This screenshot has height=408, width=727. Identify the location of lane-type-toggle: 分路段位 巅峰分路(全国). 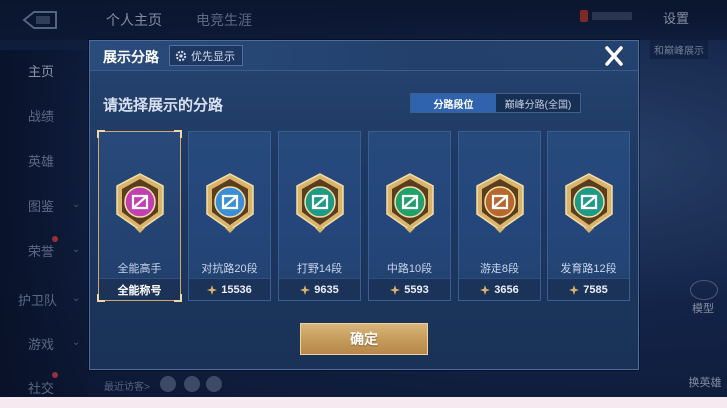
(495, 103).